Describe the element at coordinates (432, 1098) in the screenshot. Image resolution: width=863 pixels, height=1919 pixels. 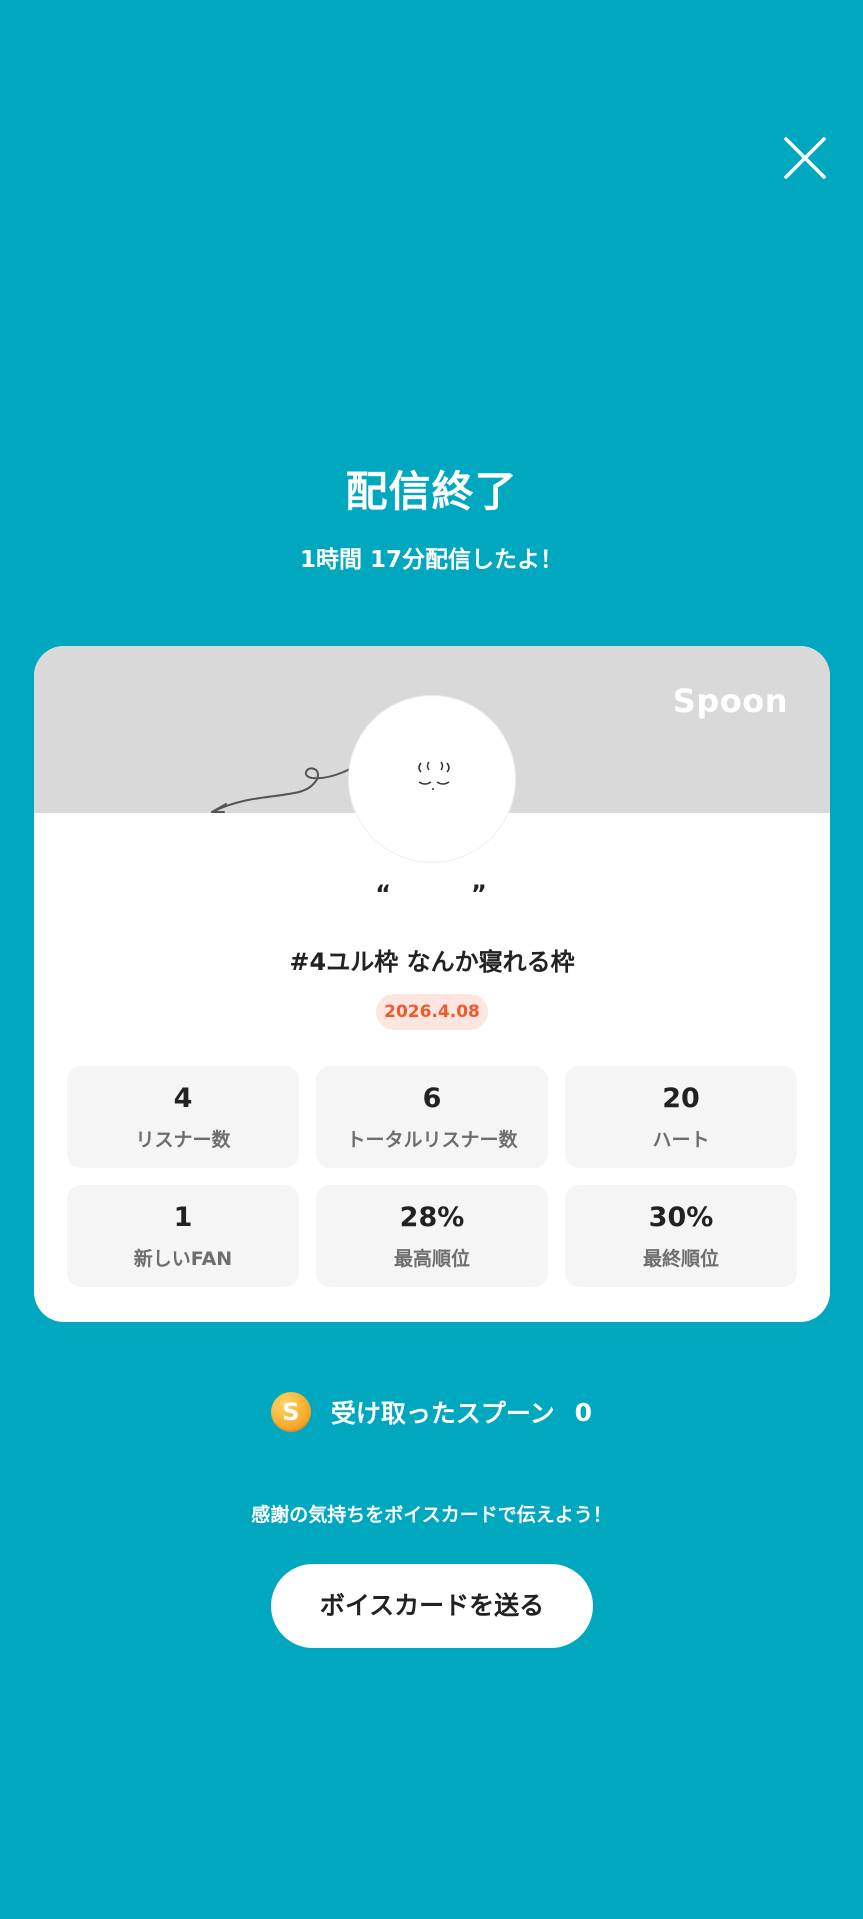
I see `stat-value: 6` at that location.